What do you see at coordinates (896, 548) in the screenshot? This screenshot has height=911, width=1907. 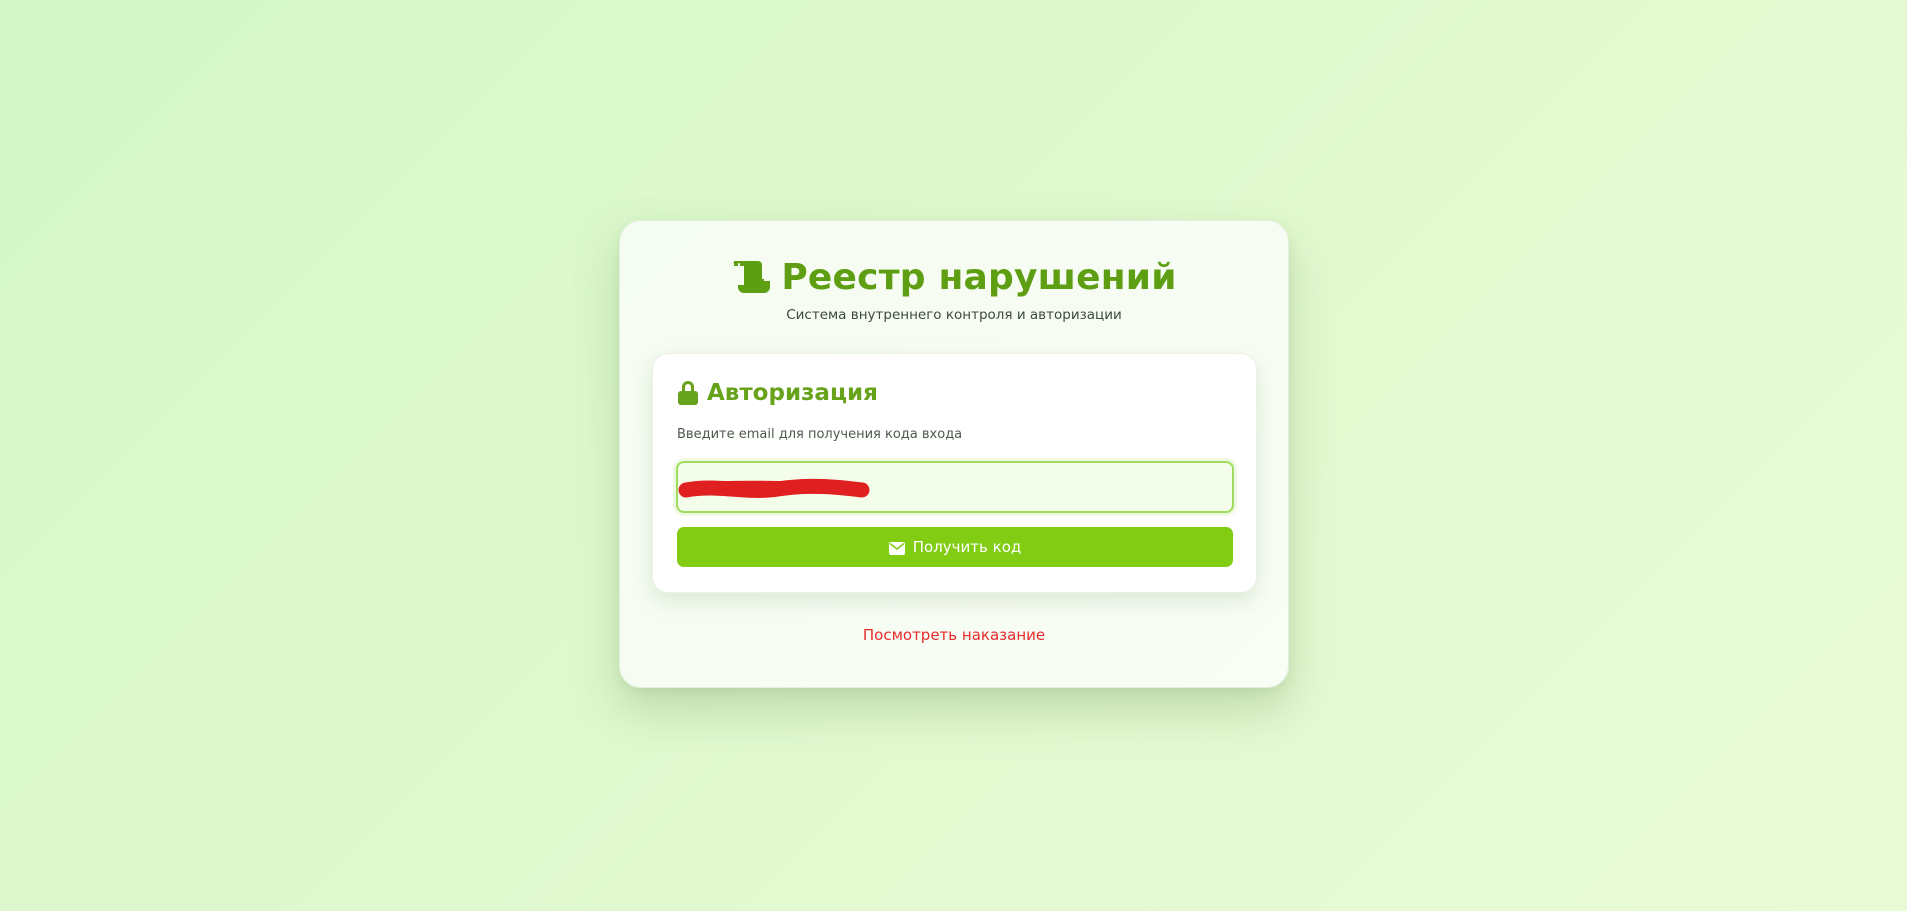 I see `envelope-icon` at bounding box center [896, 548].